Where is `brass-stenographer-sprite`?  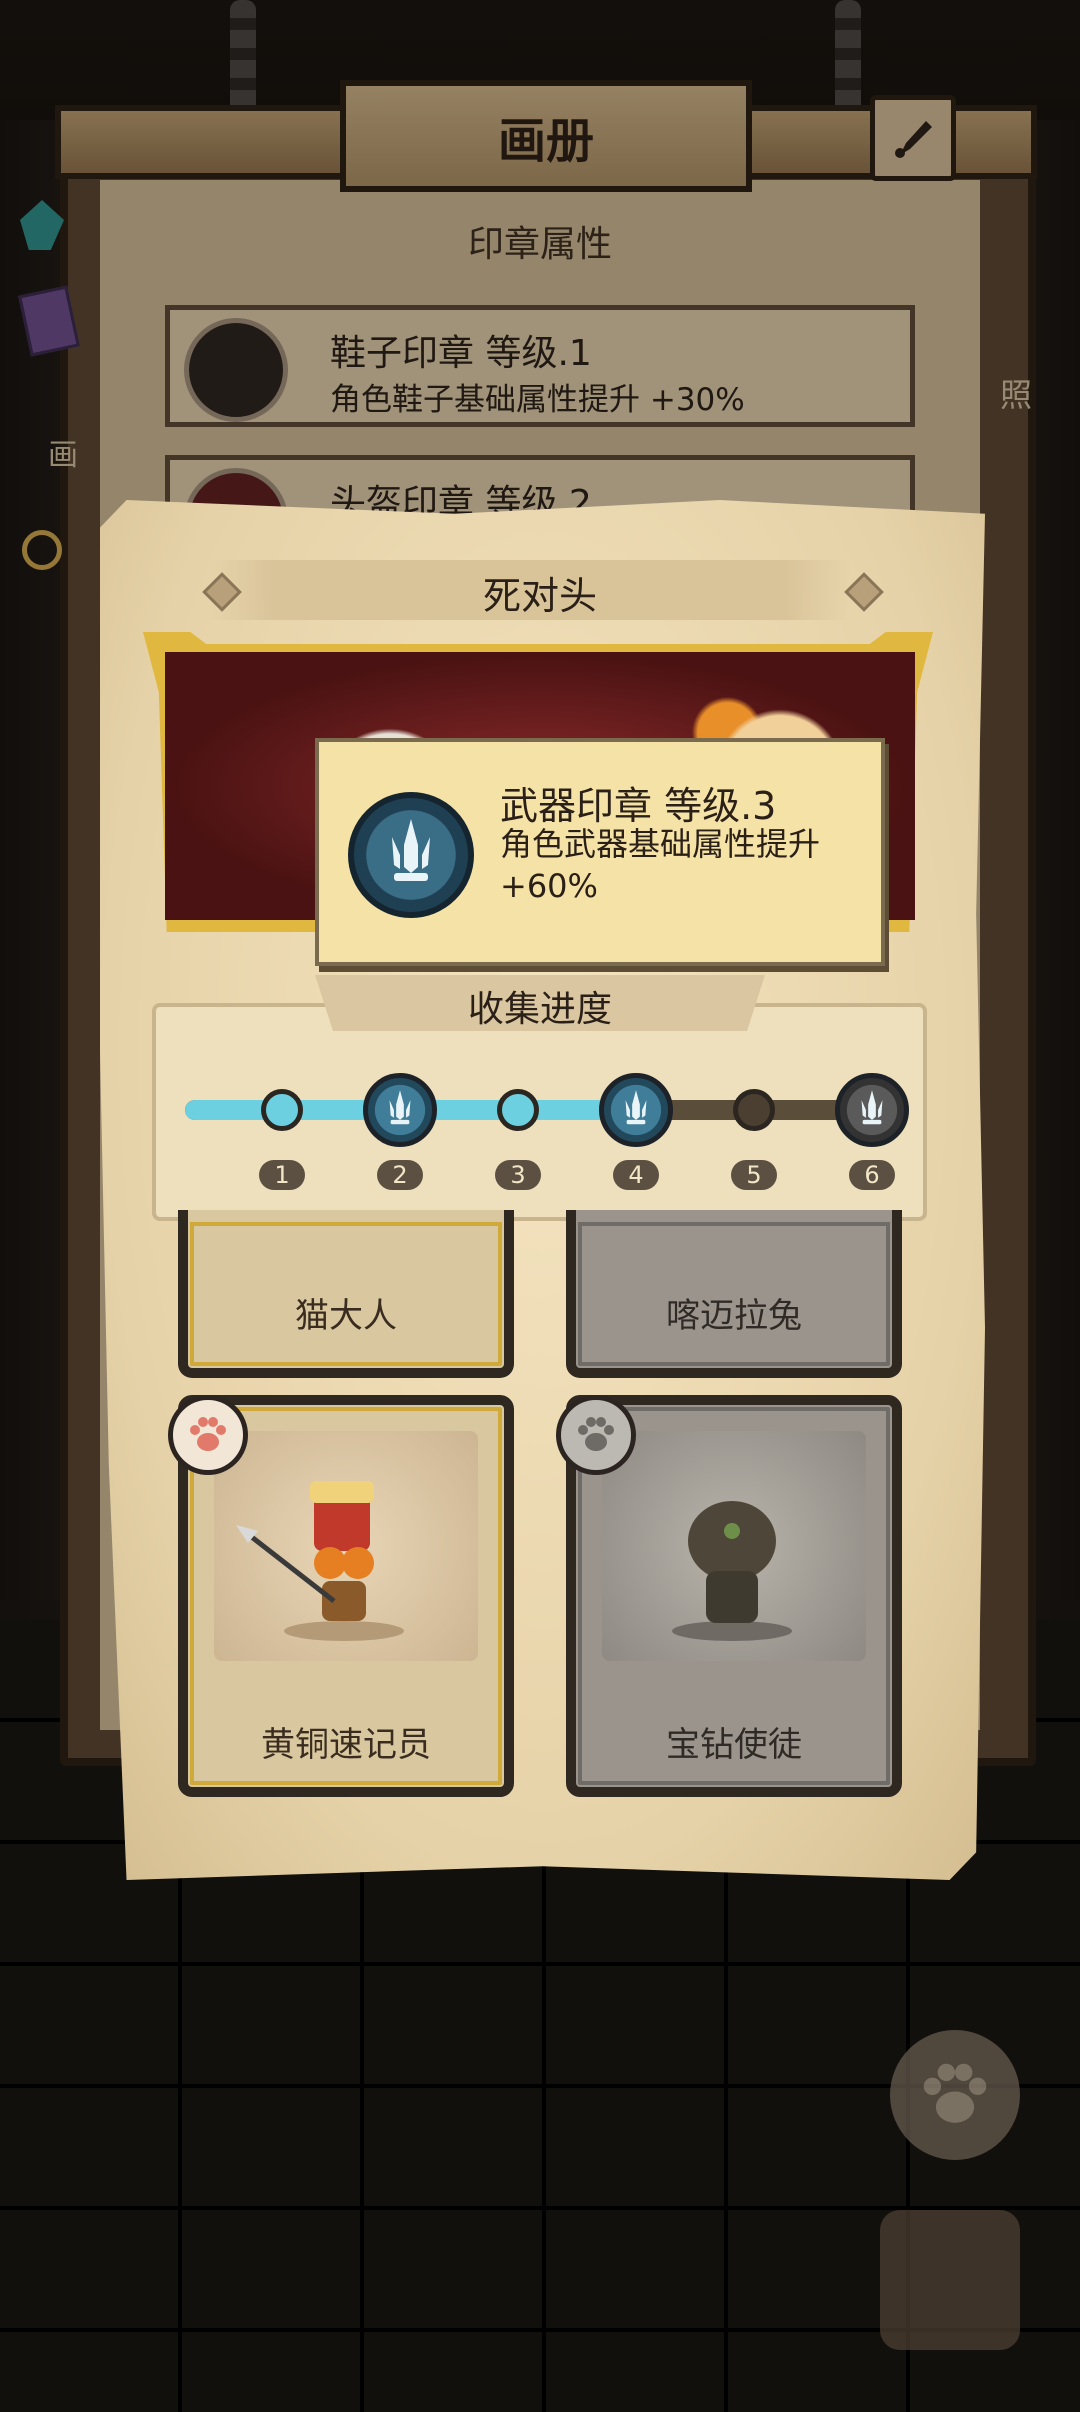
brass-stenographer-sprite is located at coordinates (320, 1561).